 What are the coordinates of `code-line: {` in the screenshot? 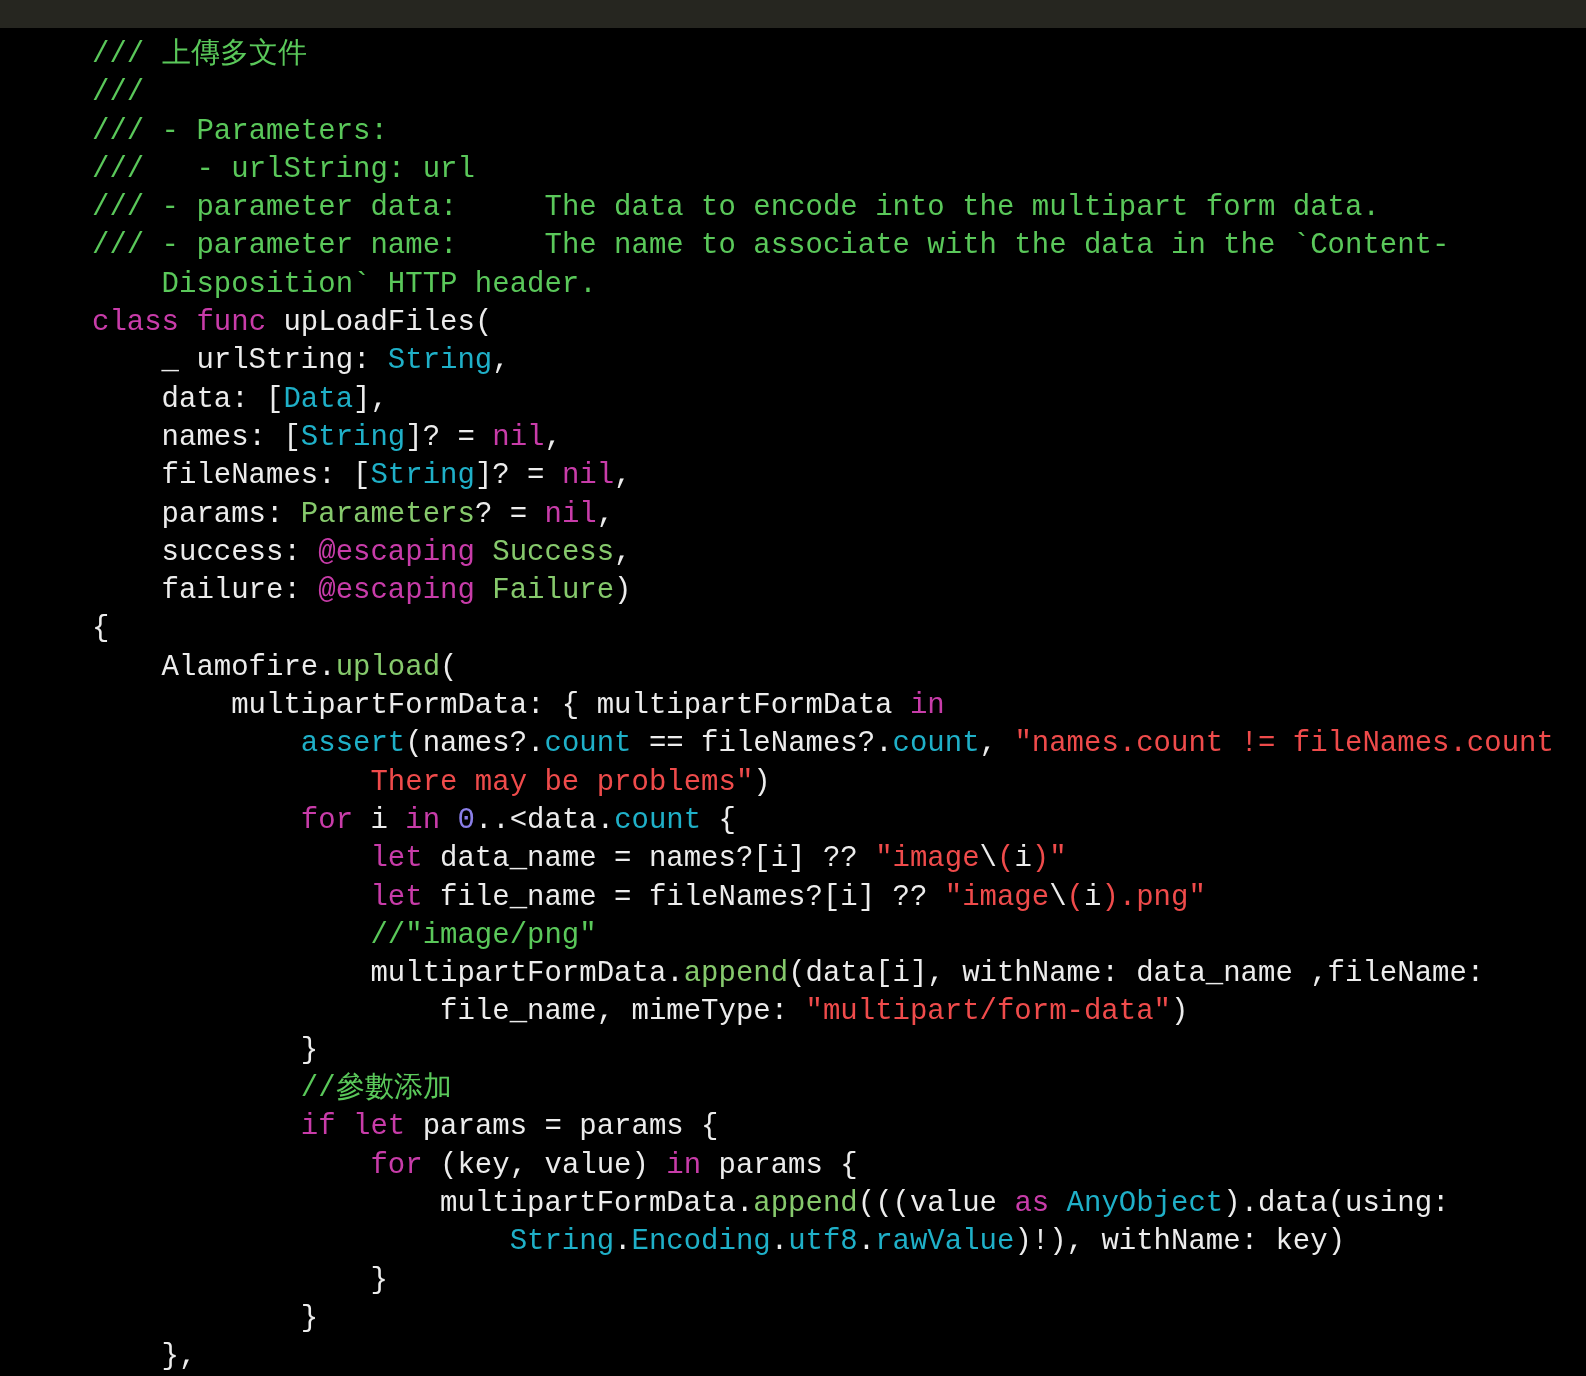 It's located at (101, 629).